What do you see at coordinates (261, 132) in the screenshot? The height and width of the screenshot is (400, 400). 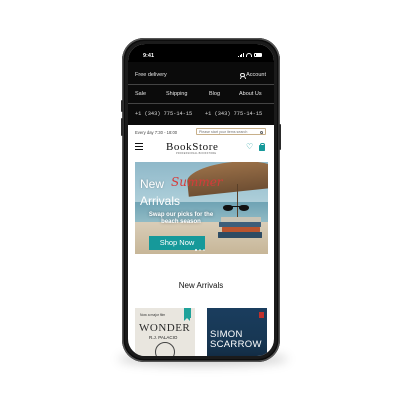 I see `search-icon` at bounding box center [261, 132].